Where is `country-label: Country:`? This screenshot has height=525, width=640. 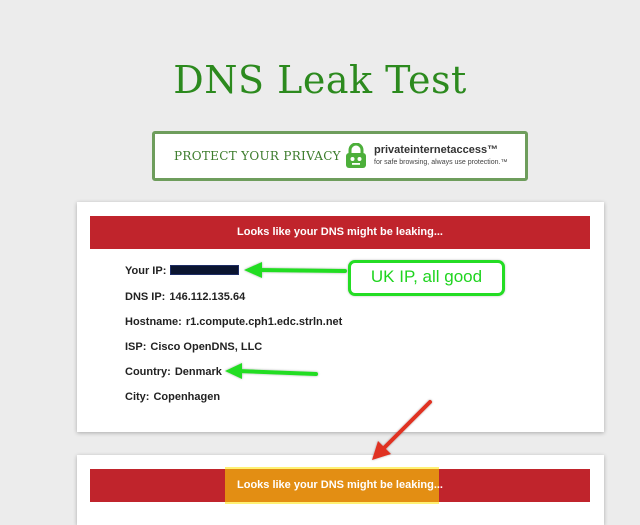 country-label: Country: is located at coordinates (148, 372).